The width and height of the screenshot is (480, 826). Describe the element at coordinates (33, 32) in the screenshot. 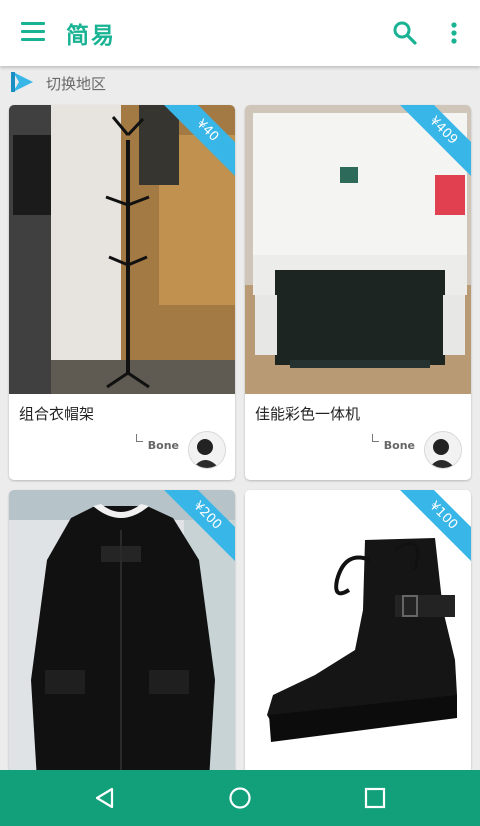

I see `menu-icon` at that location.